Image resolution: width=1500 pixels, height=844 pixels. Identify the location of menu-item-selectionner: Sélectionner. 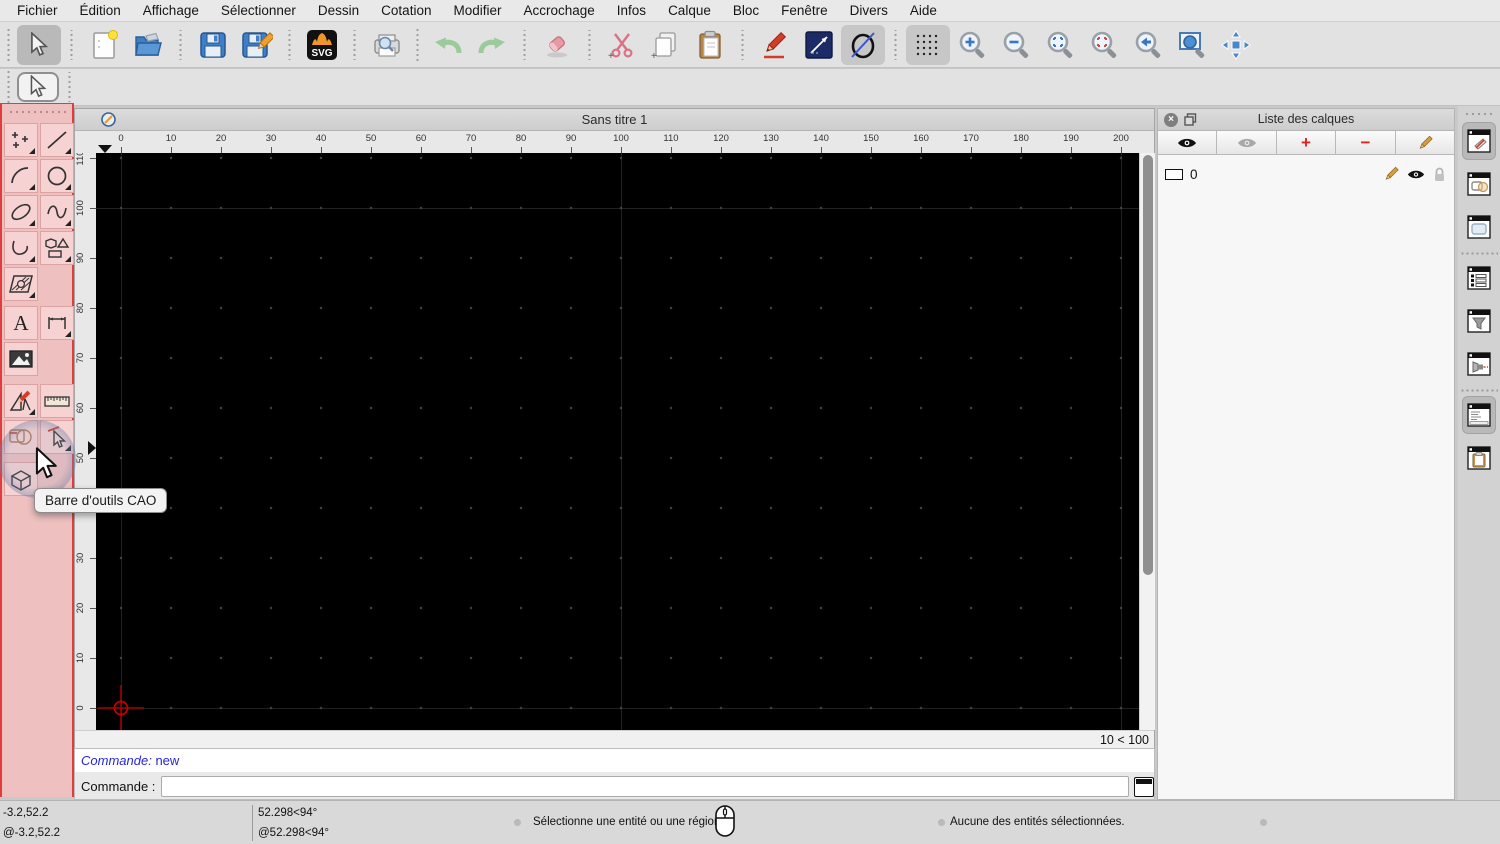
(258, 11).